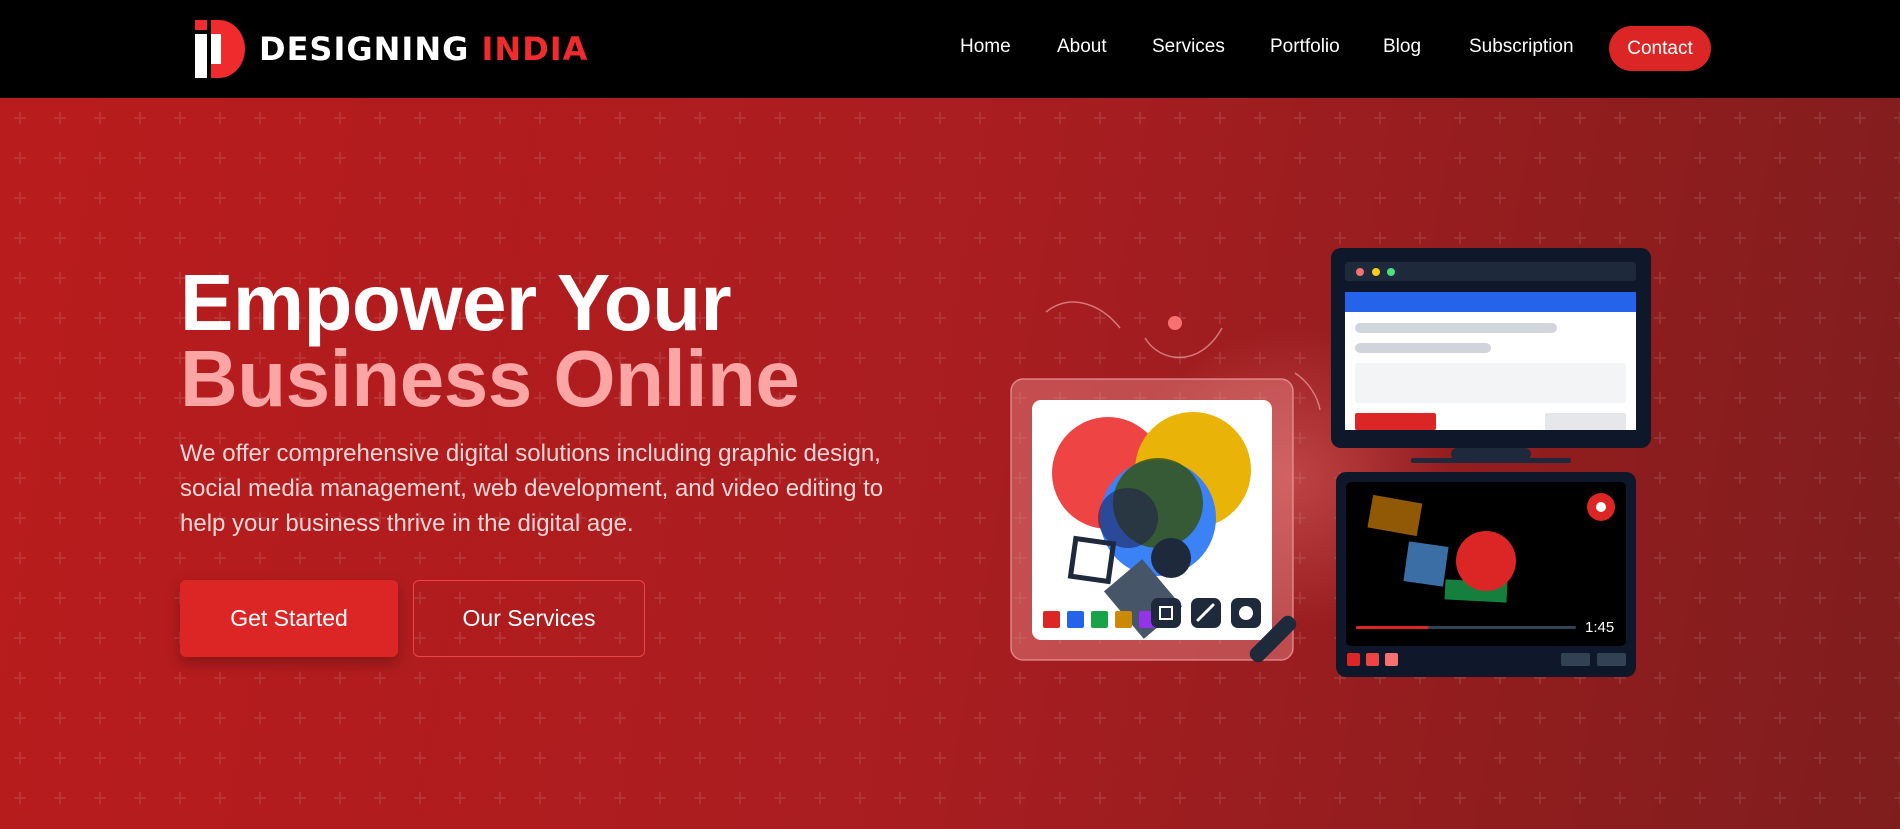 The image size is (1900, 829). What do you see at coordinates (1392, 627) in the screenshot?
I see `video-progress-fill` at bounding box center [1392, 627].